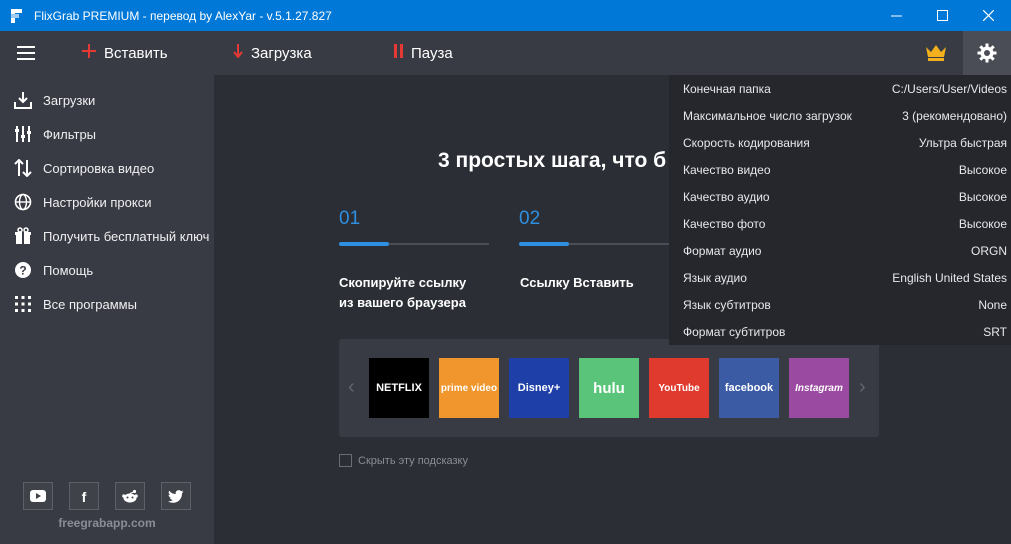  Describe the element at coordinates (577, 283) in the screenshot. I see `step-2-text: Ссылку Вставить` at that location.